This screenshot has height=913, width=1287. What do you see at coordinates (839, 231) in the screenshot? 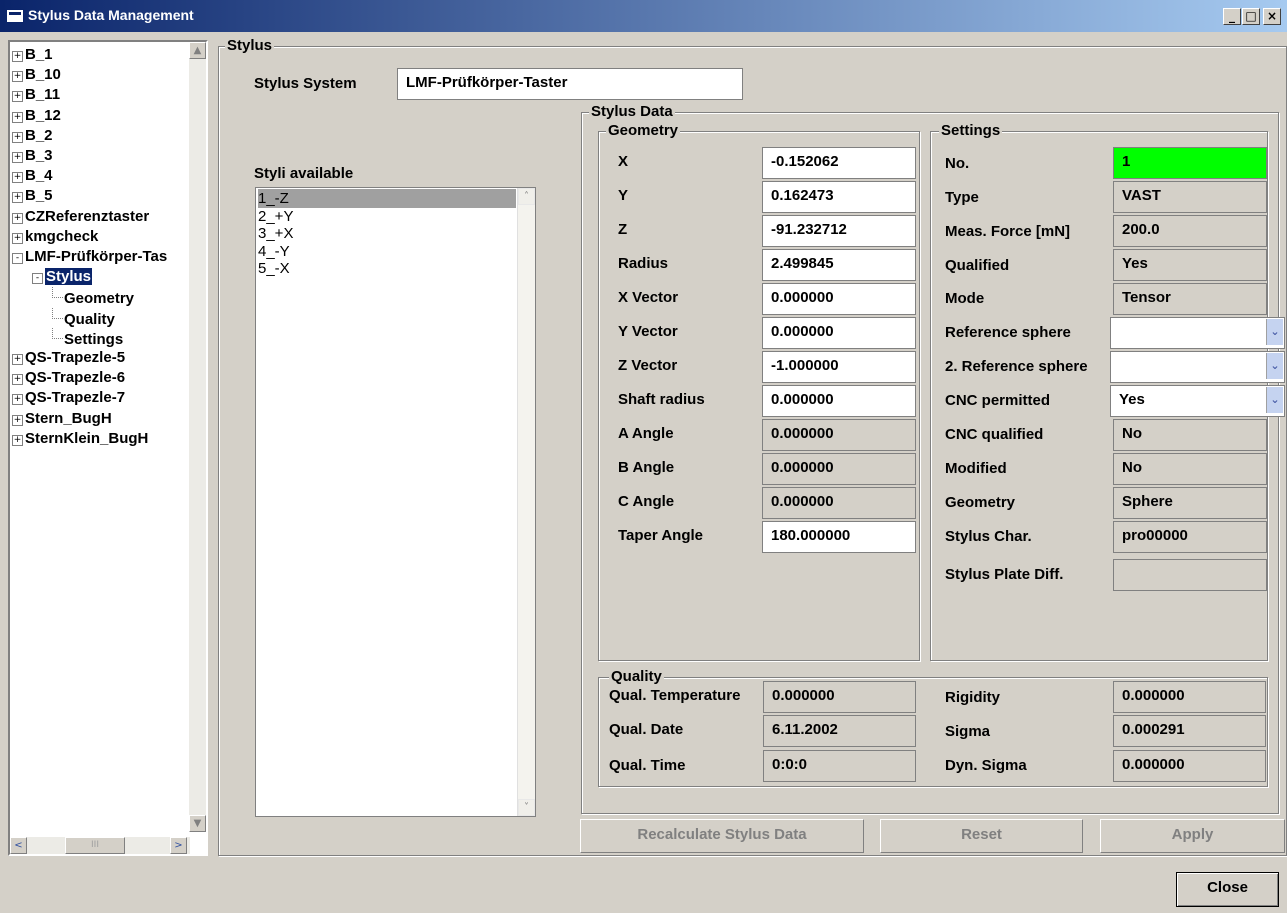
I see `geometry-row-field: -91.232712` at bounding box center [839, 231].